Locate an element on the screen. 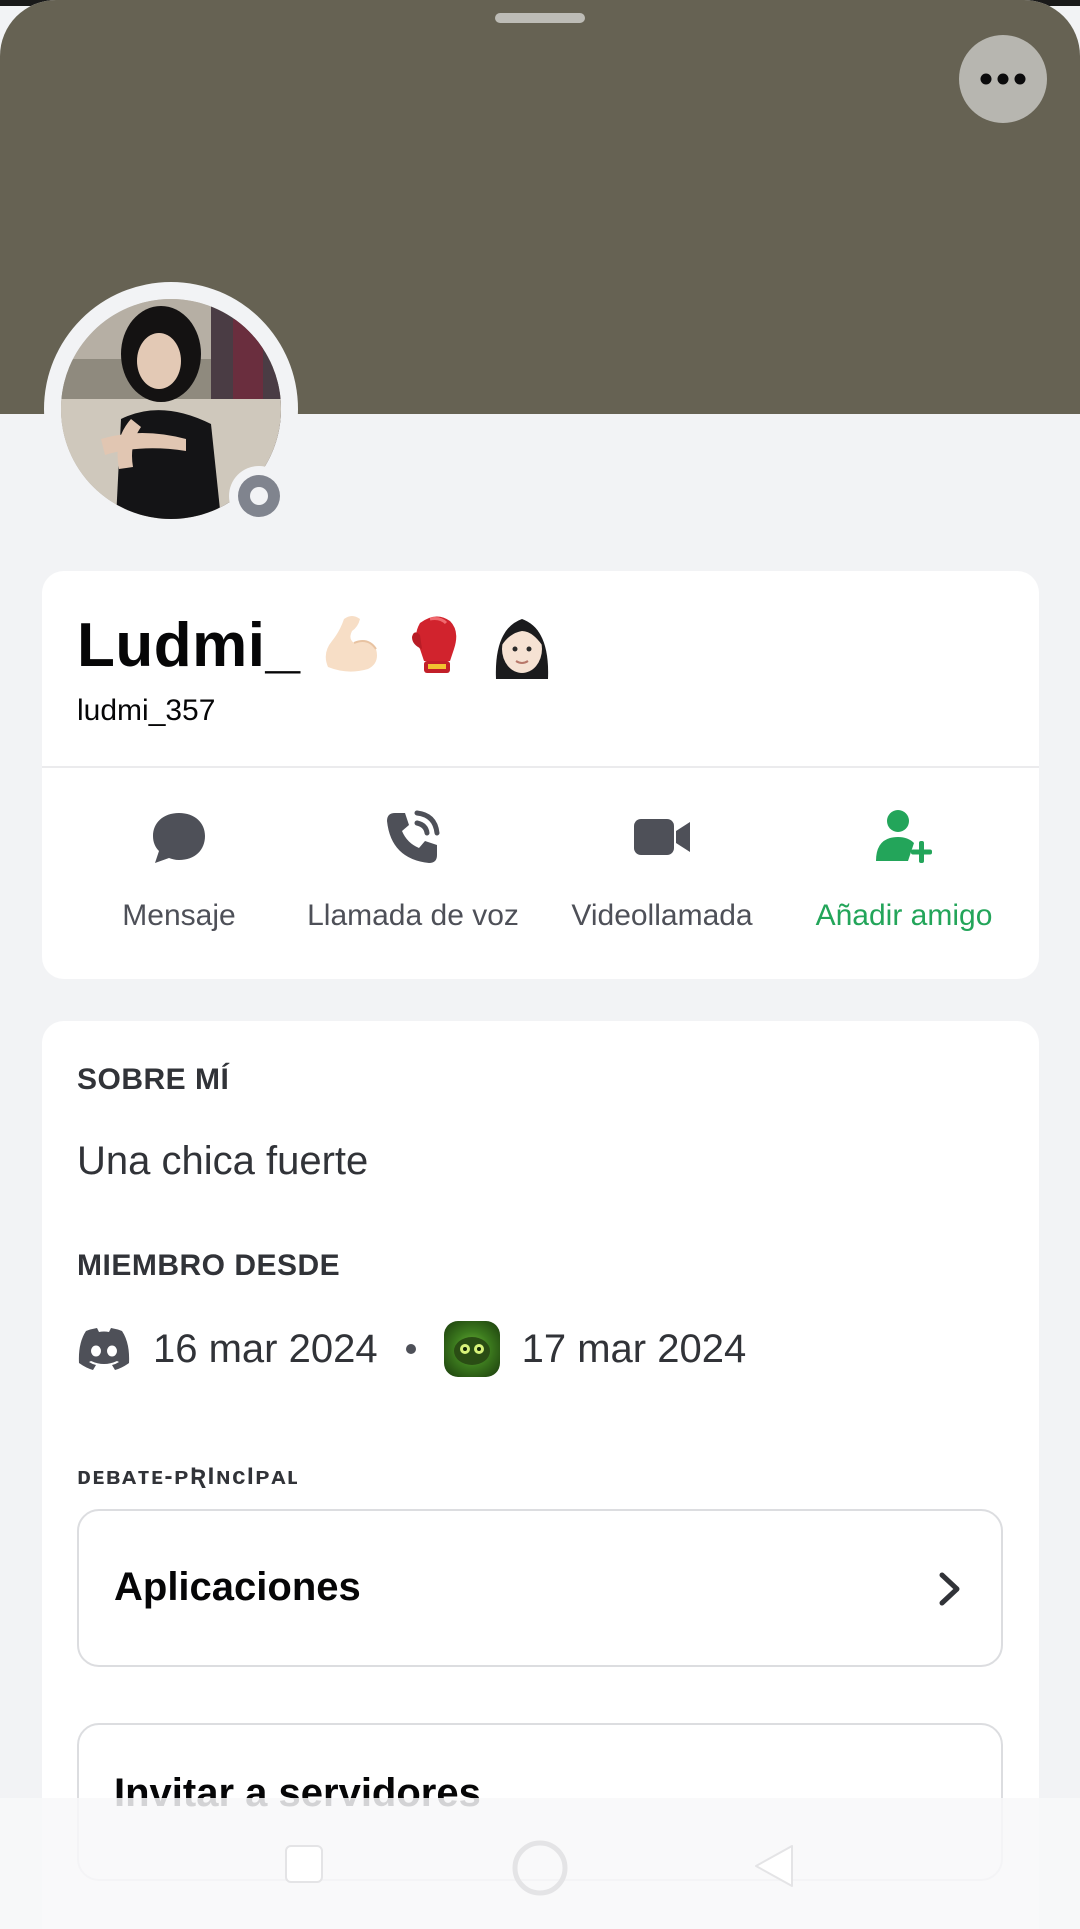 This screenshot has width=1080, height=1929. flexed-biceps-icon is located at coordinates (352, 644).